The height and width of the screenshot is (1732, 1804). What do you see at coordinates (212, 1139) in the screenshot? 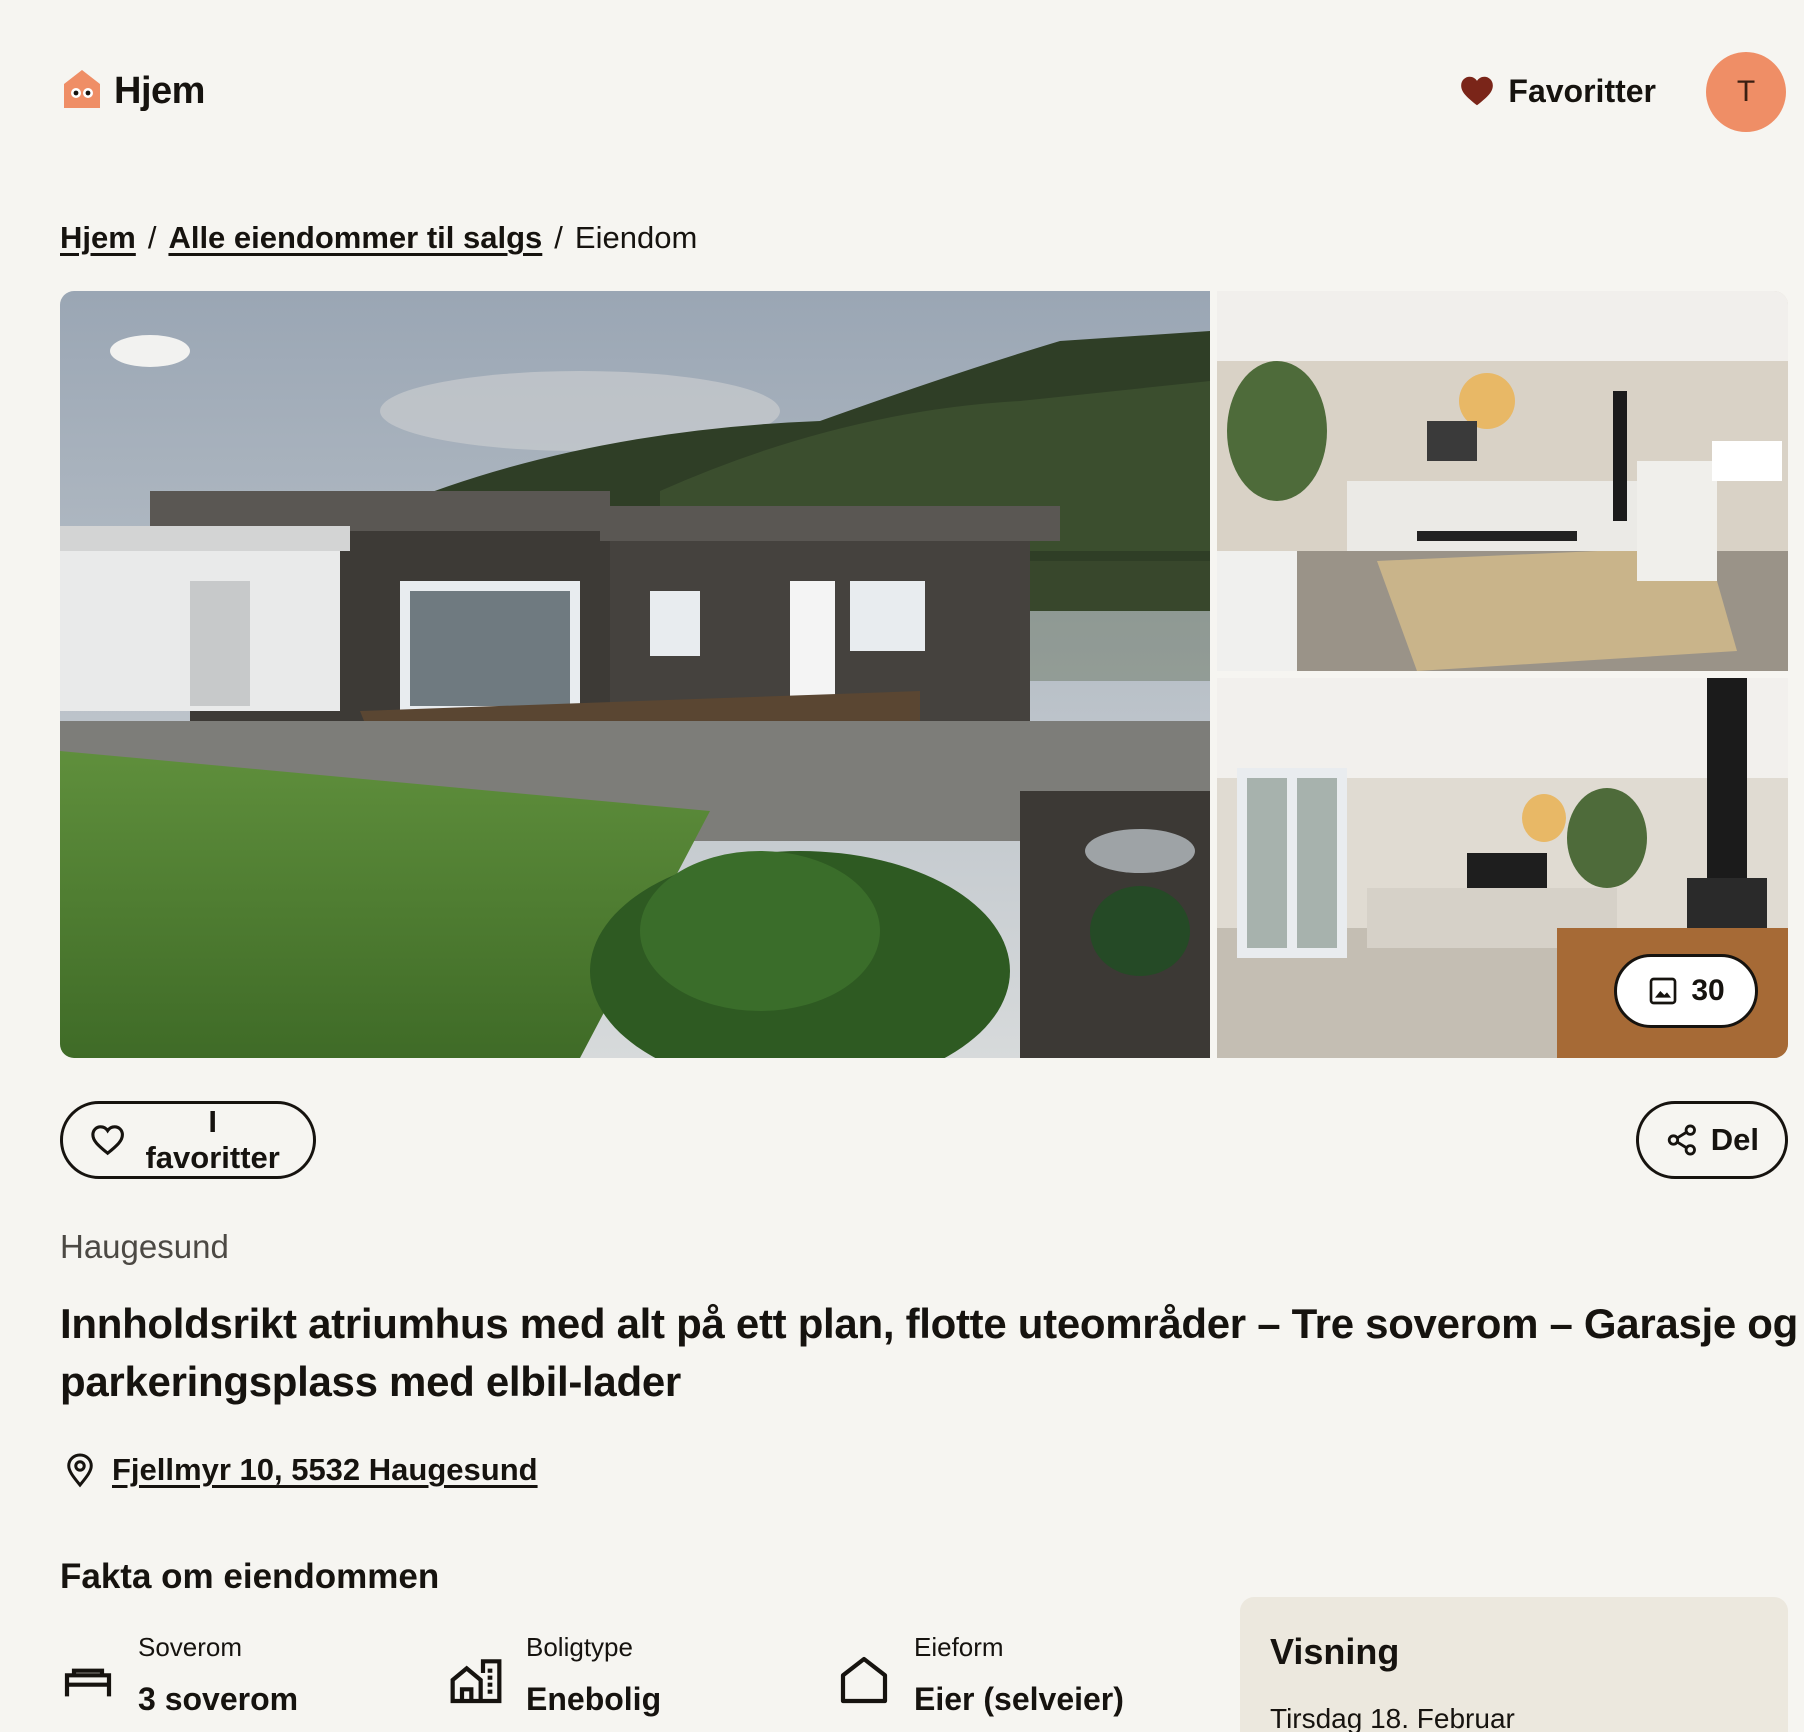
I see `favorite-toggle-label: I favoritter` at bounding box center [212, 1139].